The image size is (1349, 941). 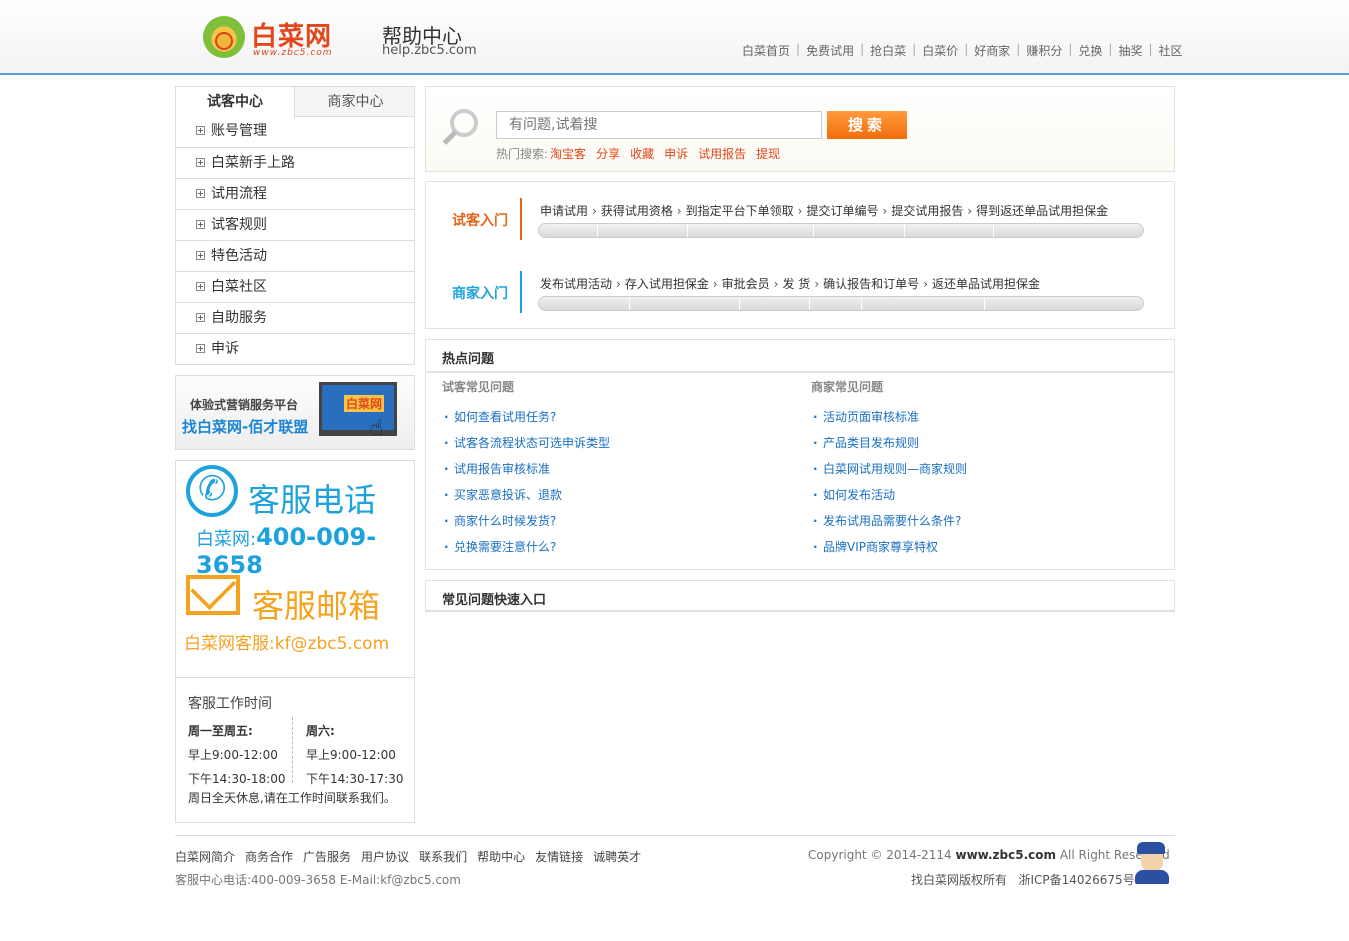 I want to click on nav-item-community: 社区, so click(x=1171, y=50).